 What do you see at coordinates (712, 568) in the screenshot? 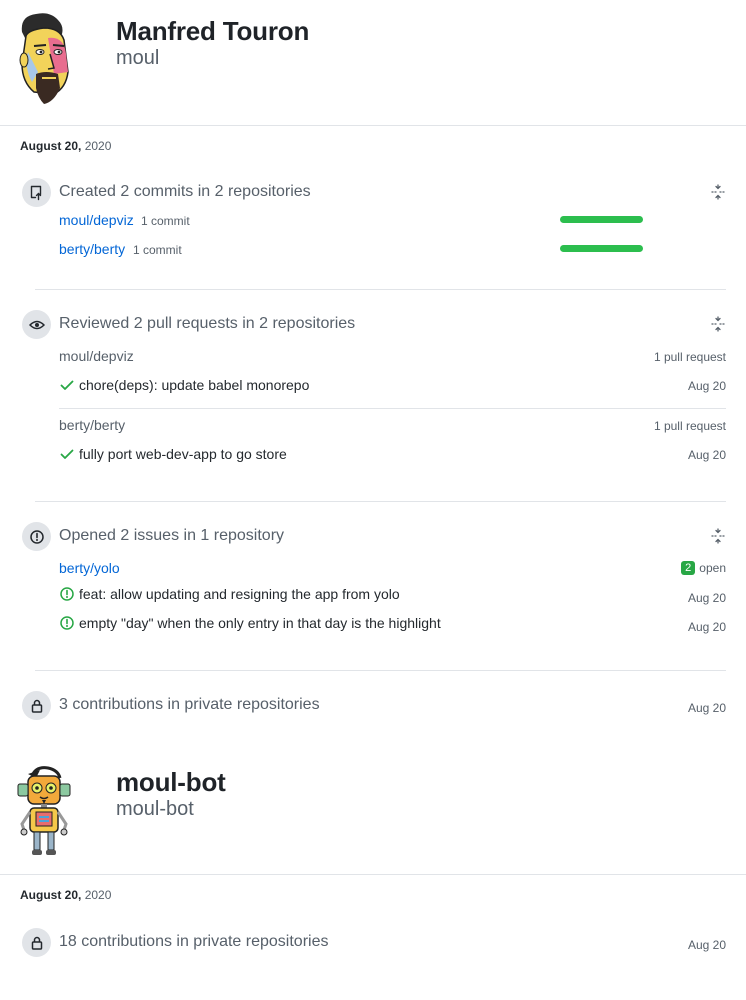
I see `open-label: open` at bounding box center [712, 568].